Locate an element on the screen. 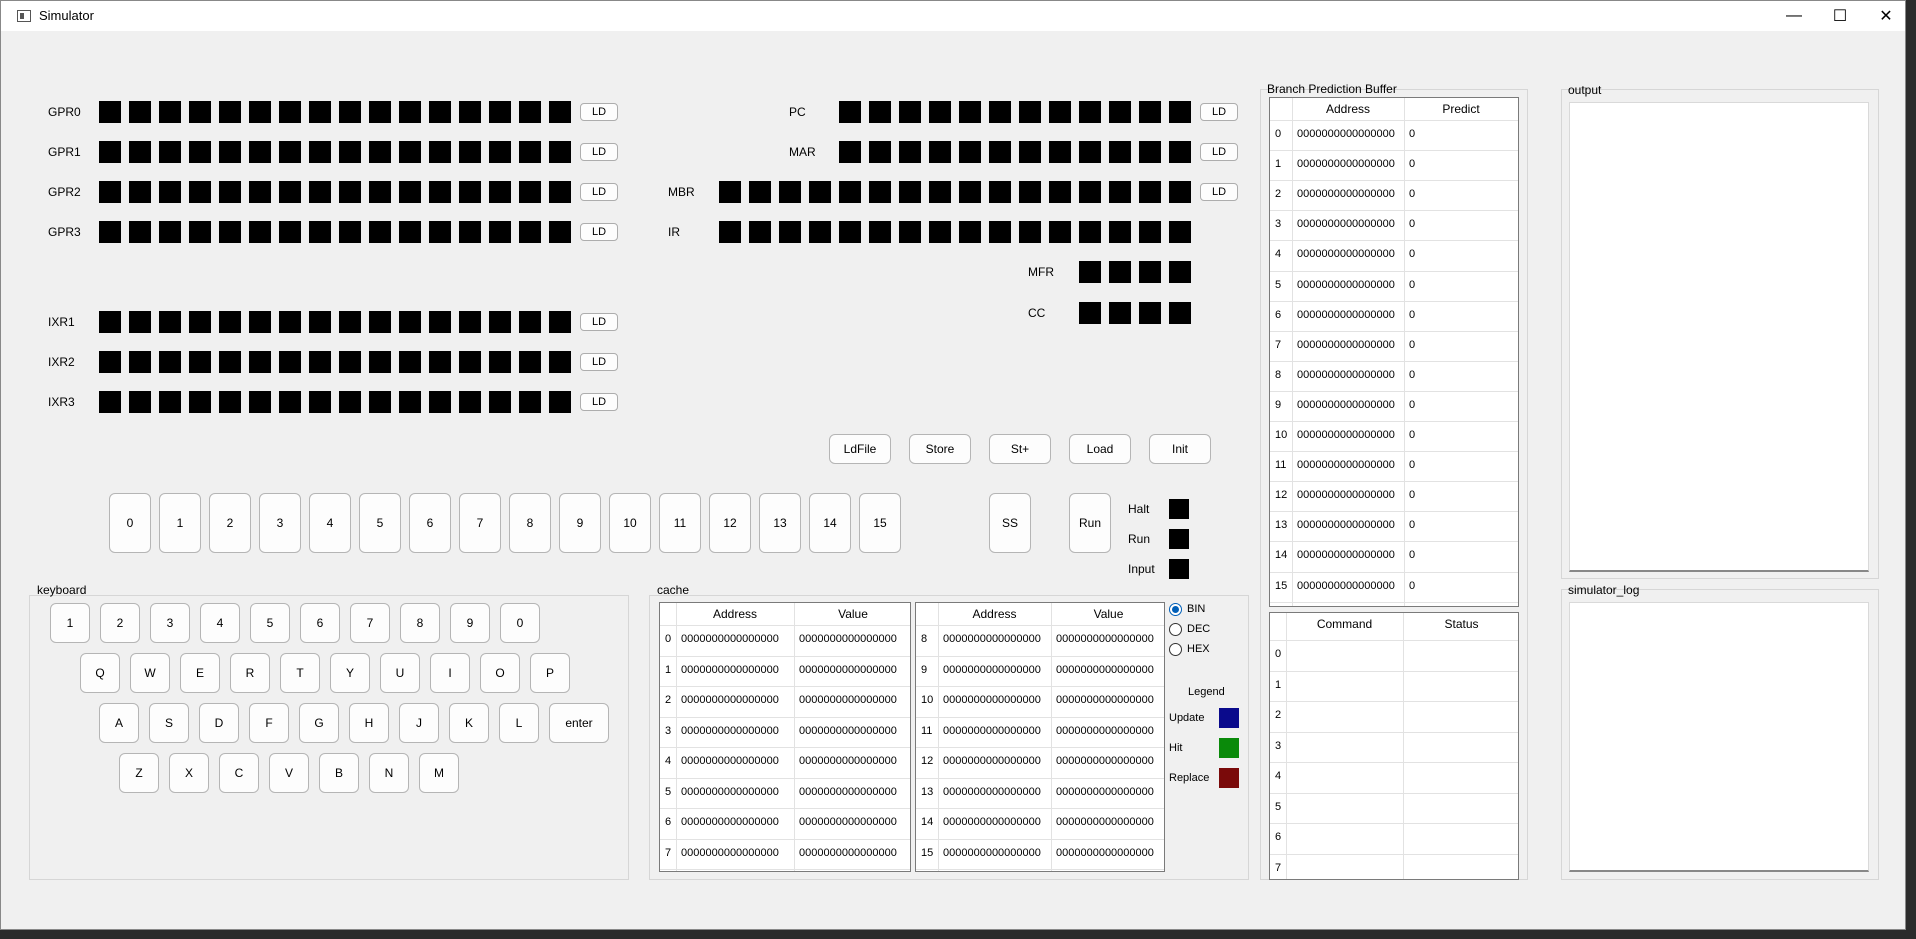 This screenshot has width=1916, height=939. command-table-cell: 1 is located at coordinates (1278, 685).